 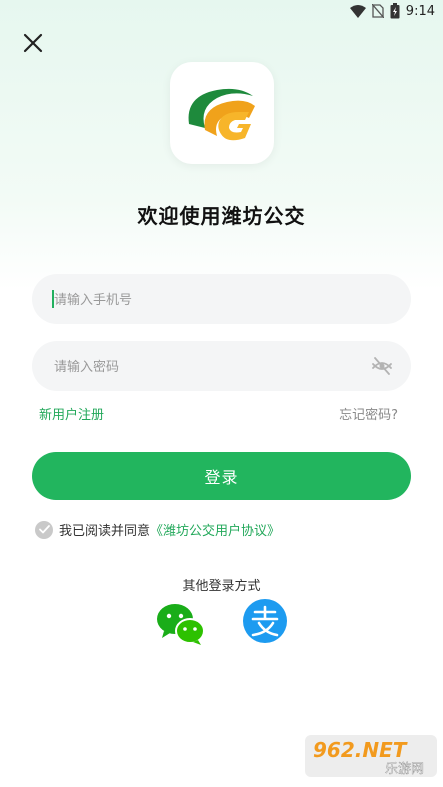 What do you see at coordinates (221, 216) in the screenshot?
I see `page-title: 欢迎使用潍坊公交` at bounding box center [221, 216].